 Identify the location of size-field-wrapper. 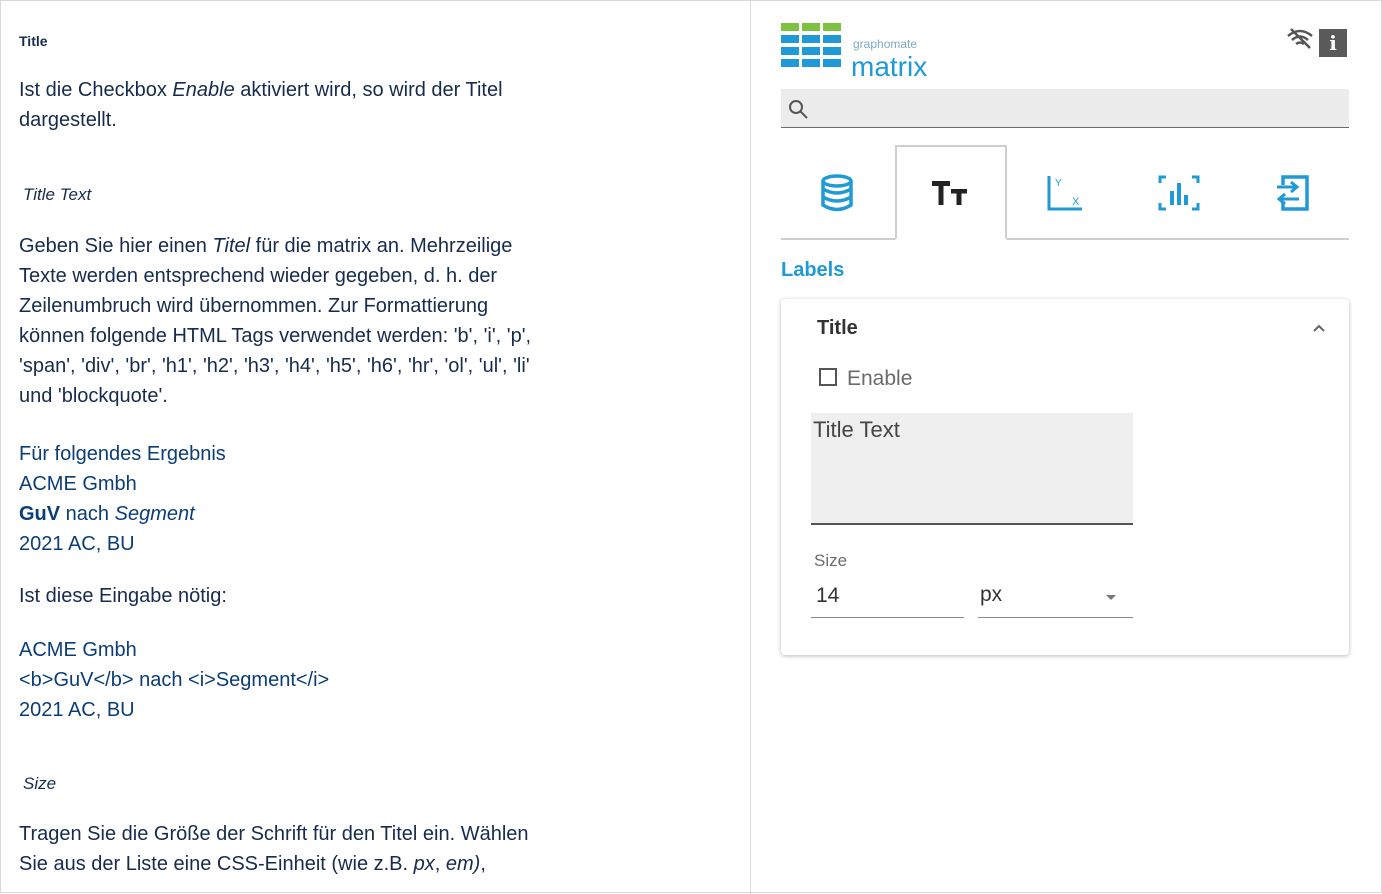
(887, 597).